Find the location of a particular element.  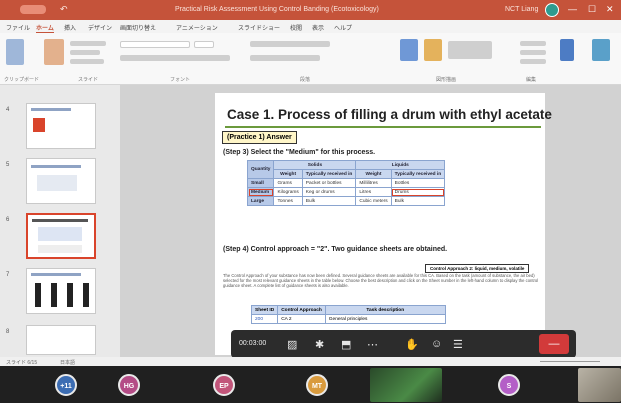

raise-hand-icon: ✋ is located at coordinates (412, 344).